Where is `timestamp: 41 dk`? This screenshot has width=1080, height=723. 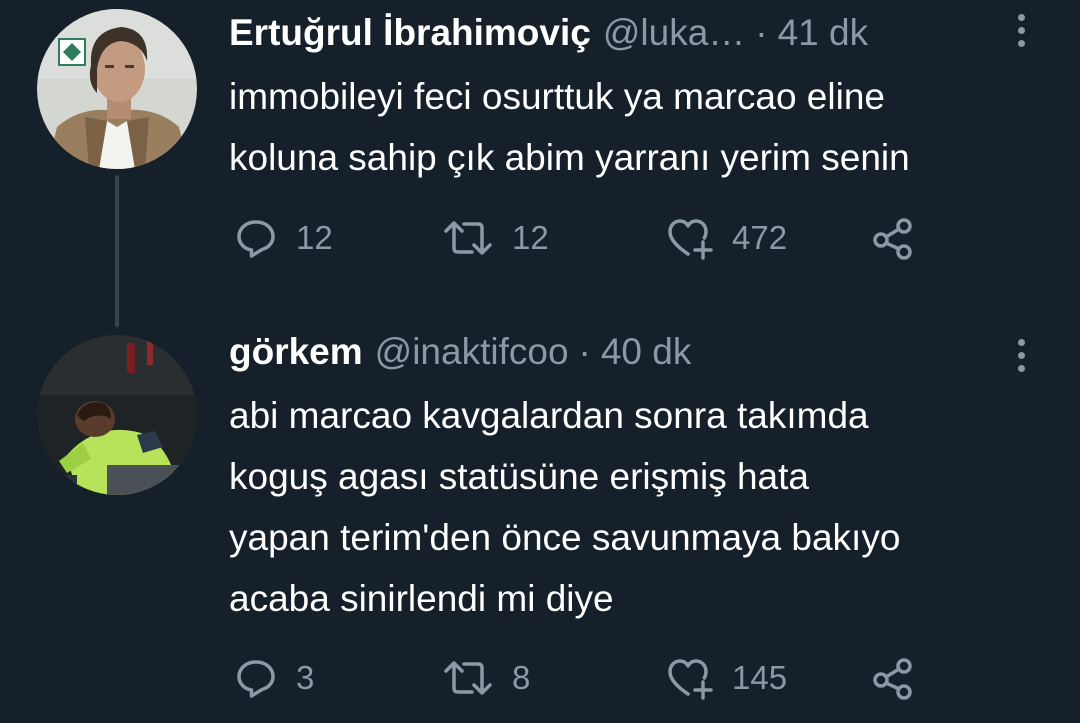 timestamp: 41 dk is located at coordinates (823, 33).